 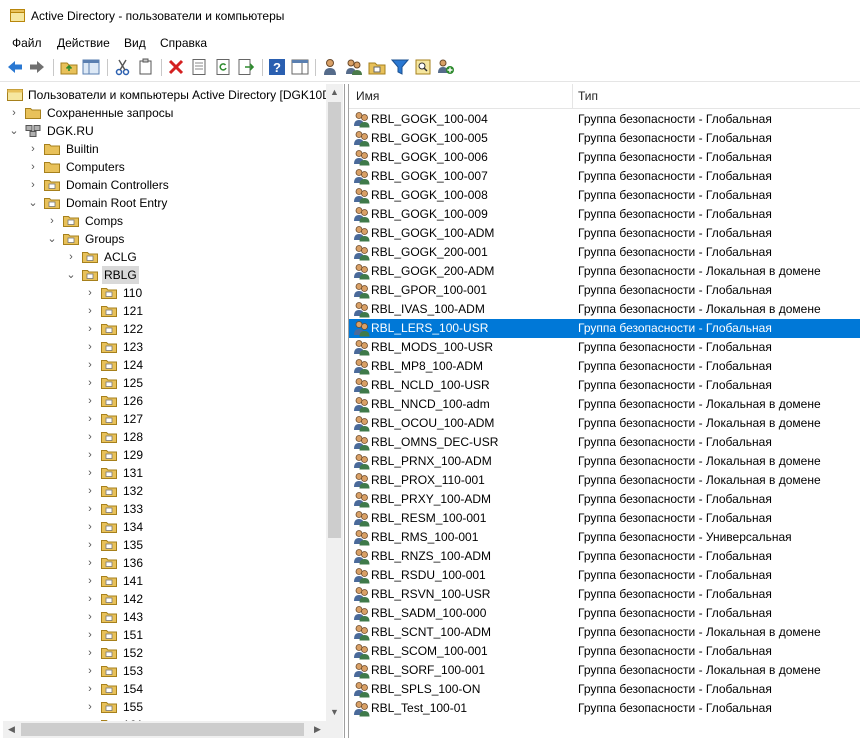 I want to click on new-user-icon, so click(x=331, y=67).